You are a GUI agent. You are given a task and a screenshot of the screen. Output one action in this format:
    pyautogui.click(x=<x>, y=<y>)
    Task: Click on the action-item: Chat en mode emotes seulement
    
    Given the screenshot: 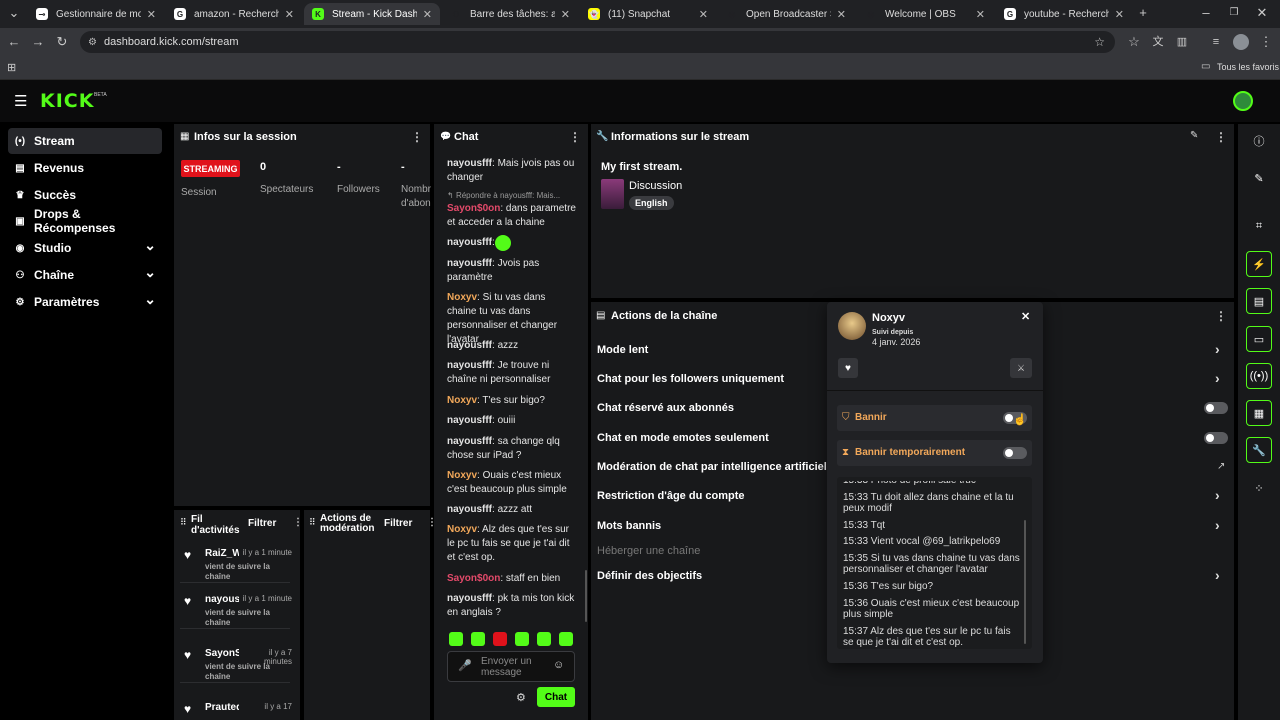 What is the action you would take?
    pyautogui.click(x=683, y=438)
    